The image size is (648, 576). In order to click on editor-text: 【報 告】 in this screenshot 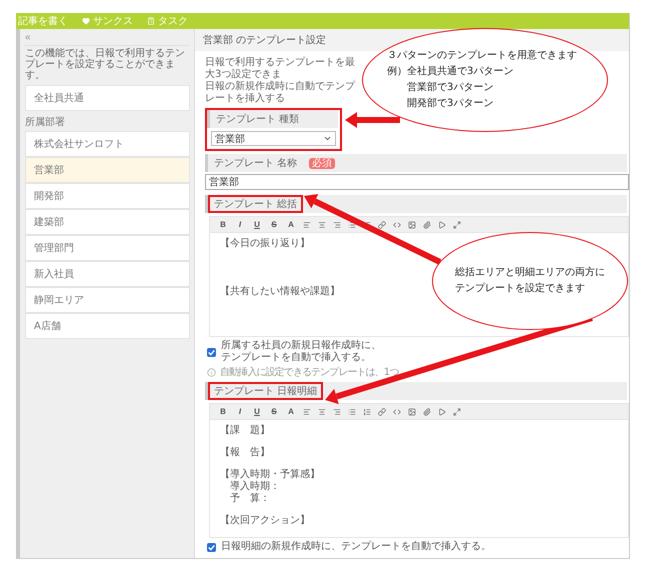, I will do `click(245, 453)`.